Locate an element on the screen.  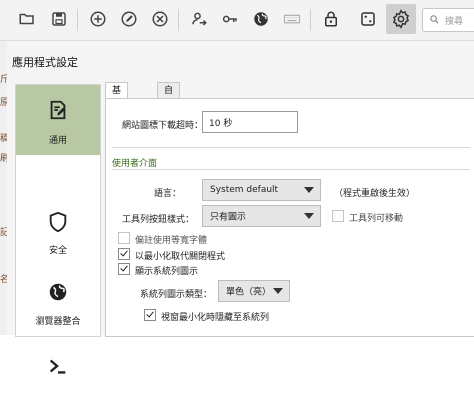
main-toolbar: 搜尋 is located at coordinates (237, 20).